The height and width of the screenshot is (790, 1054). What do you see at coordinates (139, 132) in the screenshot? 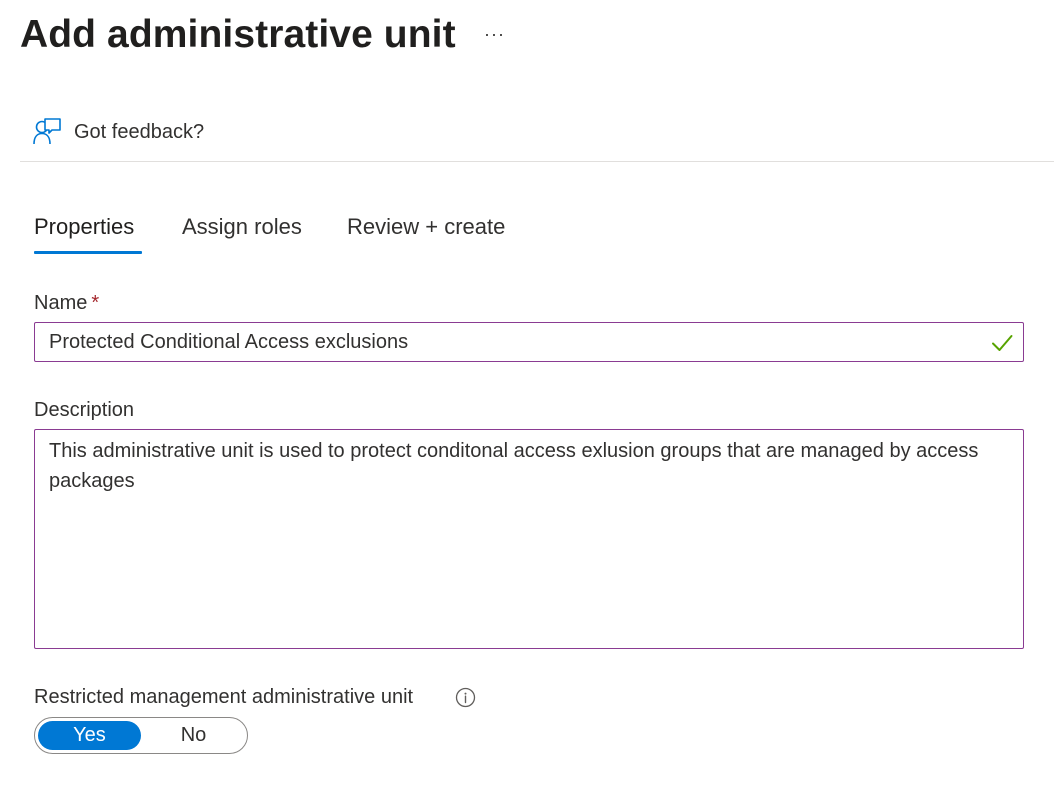
I see `feedback-label: Got feedback?` at bounding box center [139, 132].